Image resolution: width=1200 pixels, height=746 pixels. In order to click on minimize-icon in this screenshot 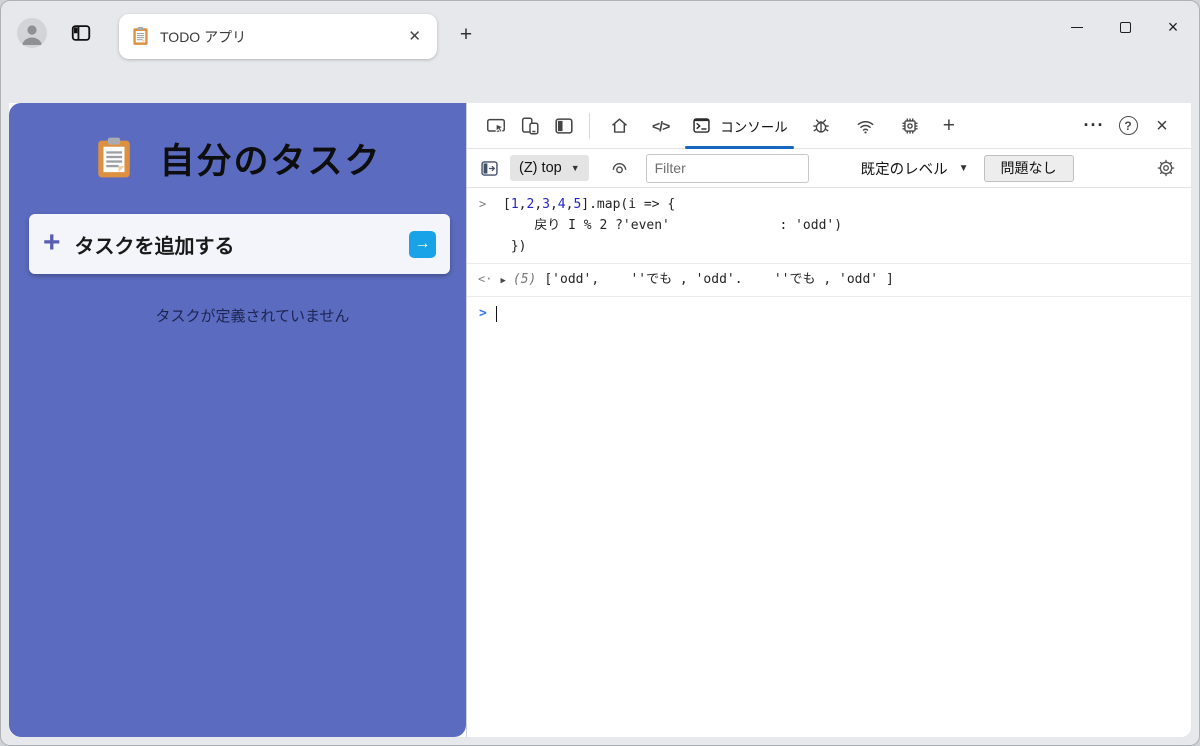, I will do `click(1077, 27)`.